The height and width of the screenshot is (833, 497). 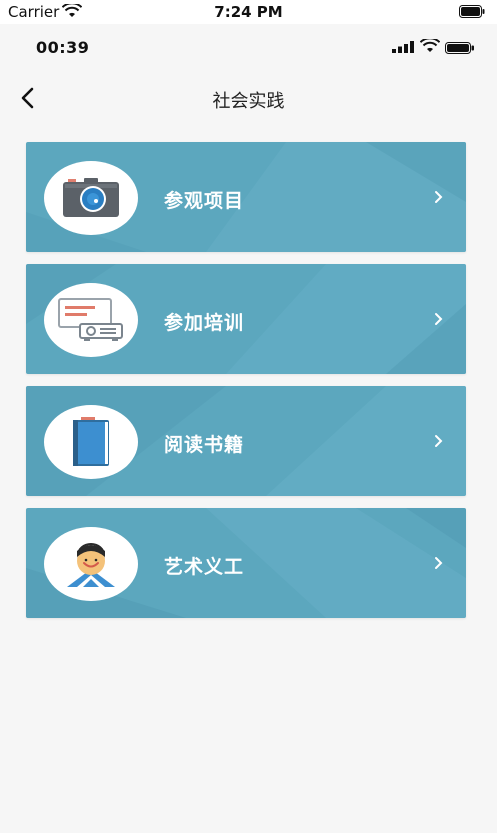 I want to click on menu-item-label: 阅读书籍, so click(x=204, y=445).